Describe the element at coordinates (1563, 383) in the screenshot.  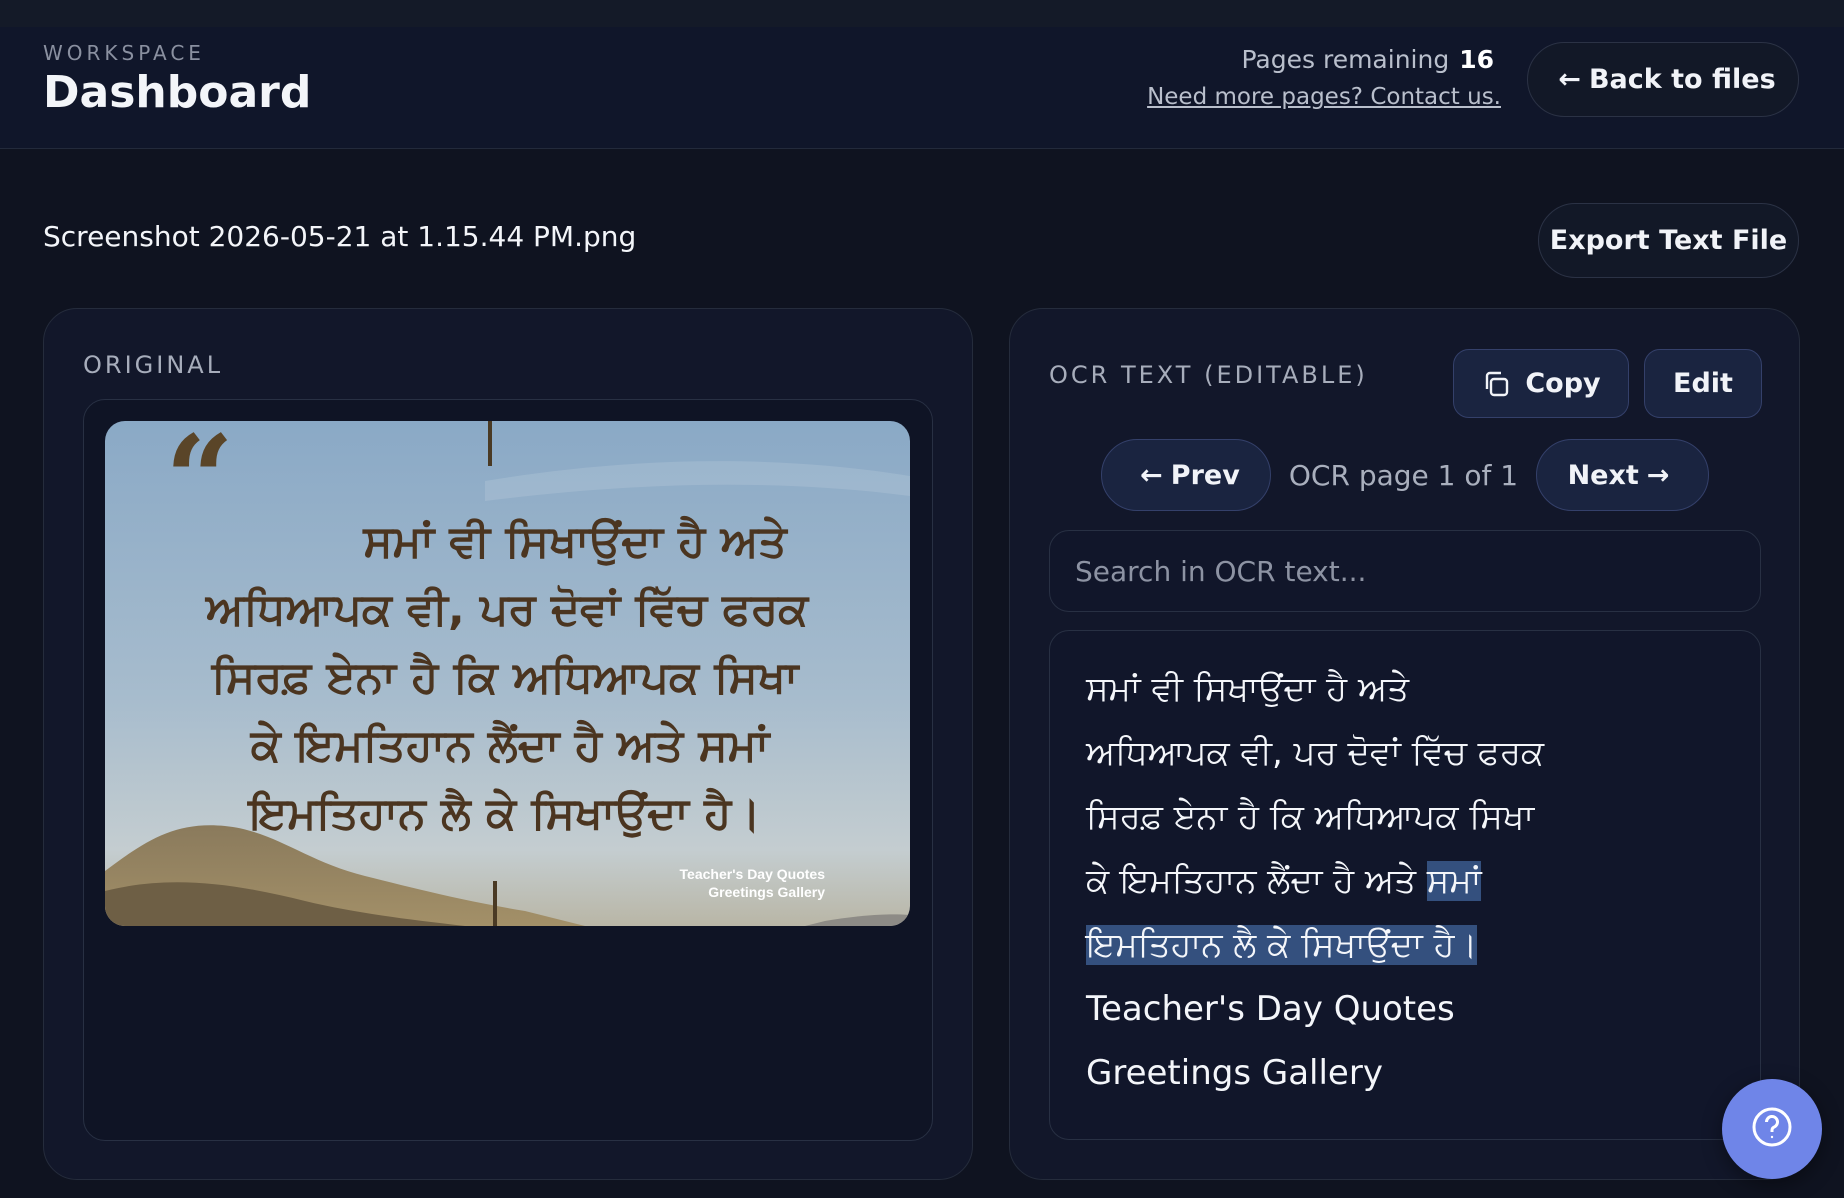
I see `copy-label: Copy` at that location.